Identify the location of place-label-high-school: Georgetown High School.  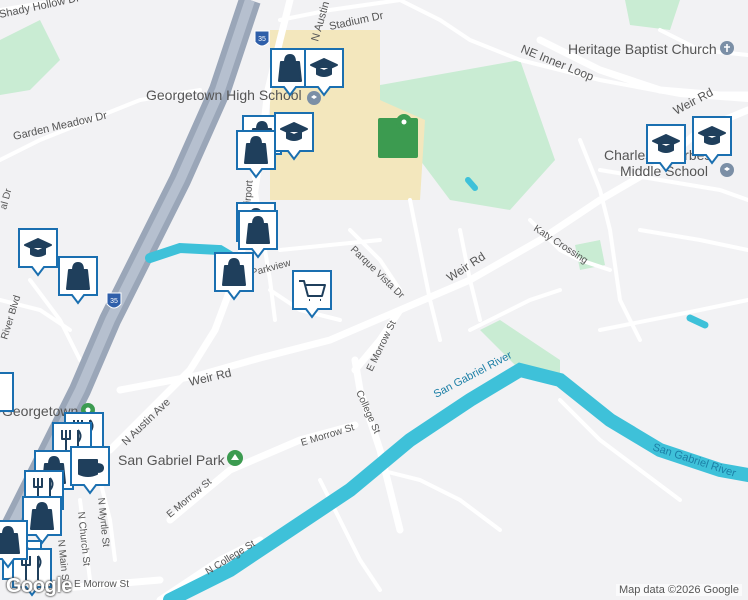
(224, 95).